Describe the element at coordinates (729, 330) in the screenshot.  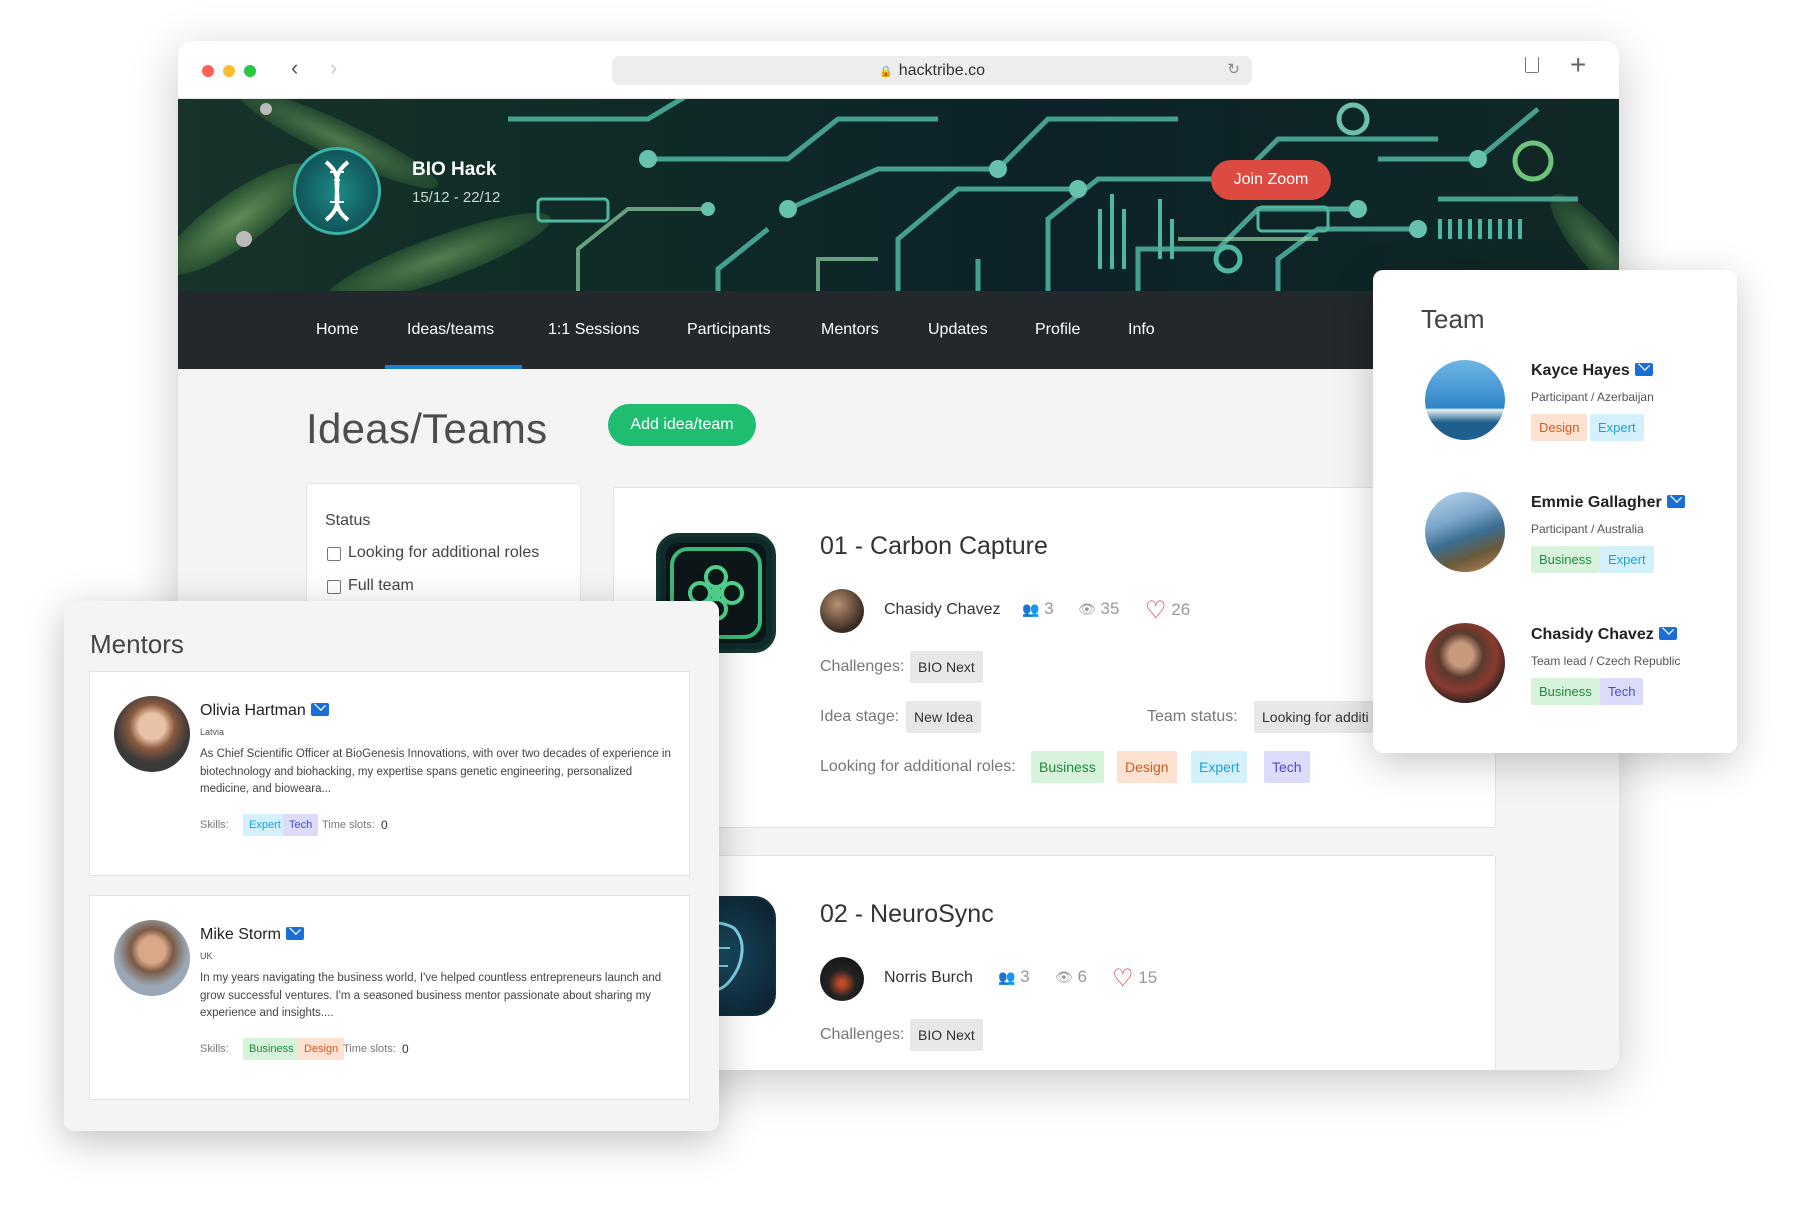
I see `nav-participants: Participants` at that location.